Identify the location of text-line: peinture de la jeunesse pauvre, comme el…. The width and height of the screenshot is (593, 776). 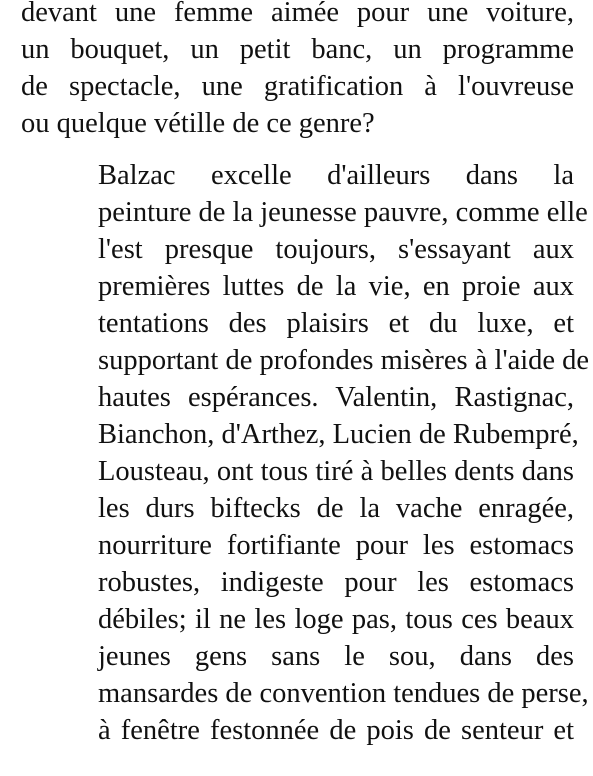
(343, 212).